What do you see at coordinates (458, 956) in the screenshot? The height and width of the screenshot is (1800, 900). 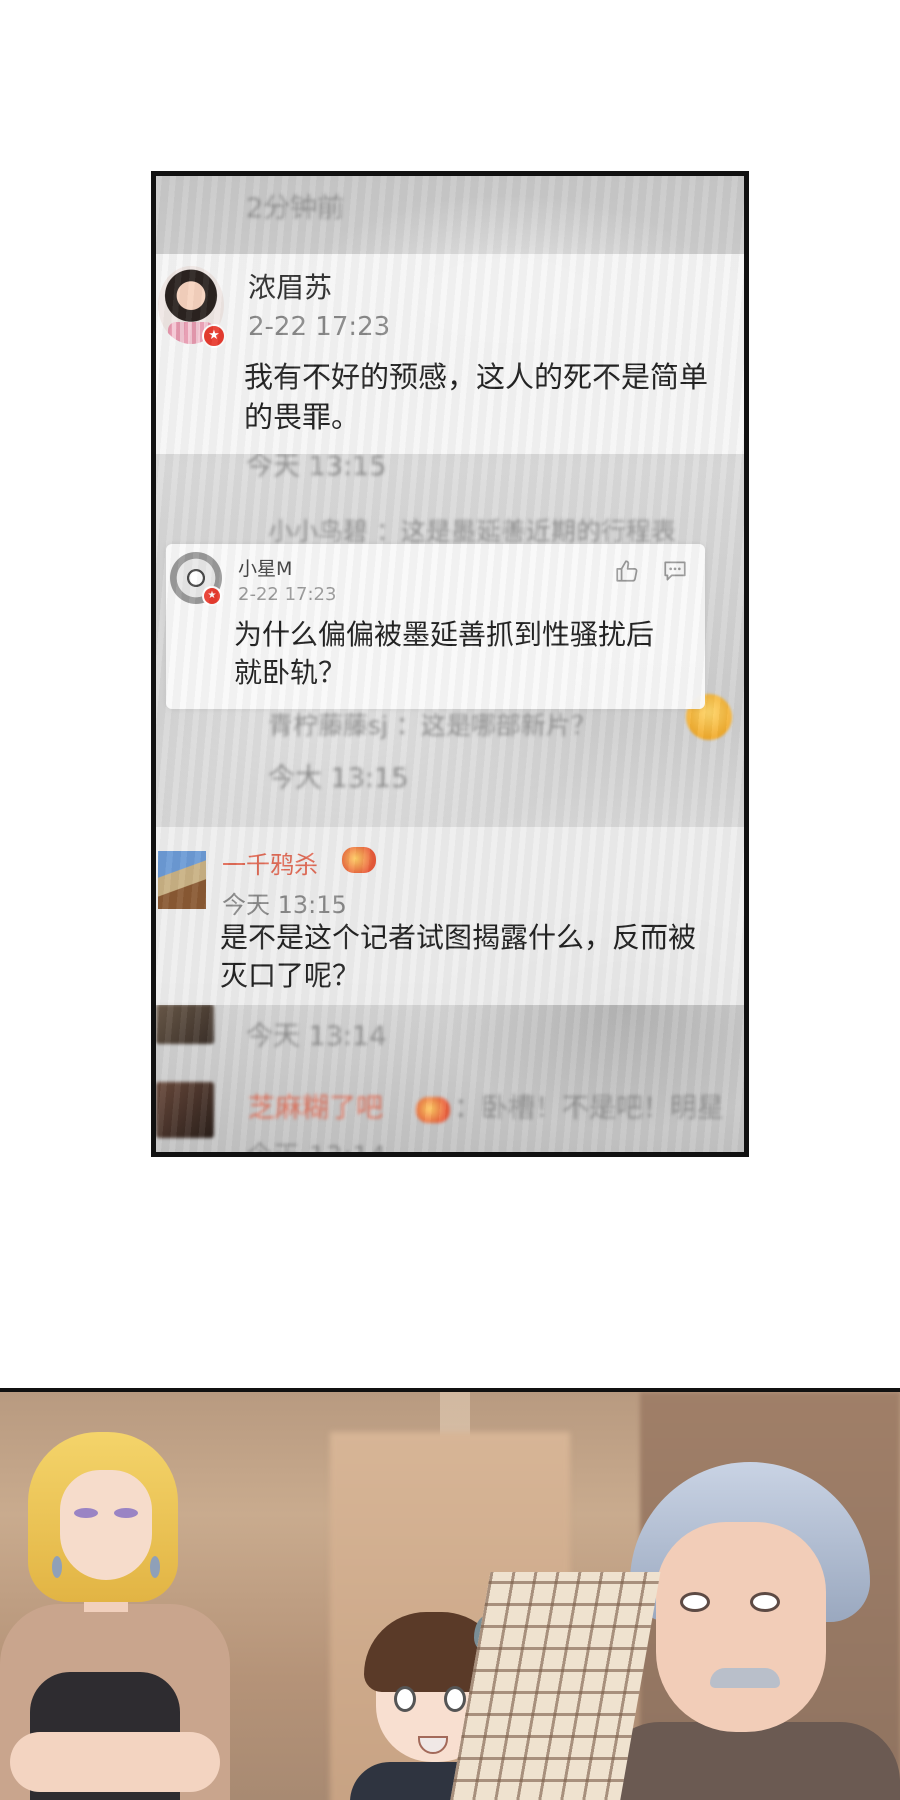 I see `comment-text: 是不是这个记者试图揭露什么，反而被灭口了呢？` at bounding box center [458, 956].